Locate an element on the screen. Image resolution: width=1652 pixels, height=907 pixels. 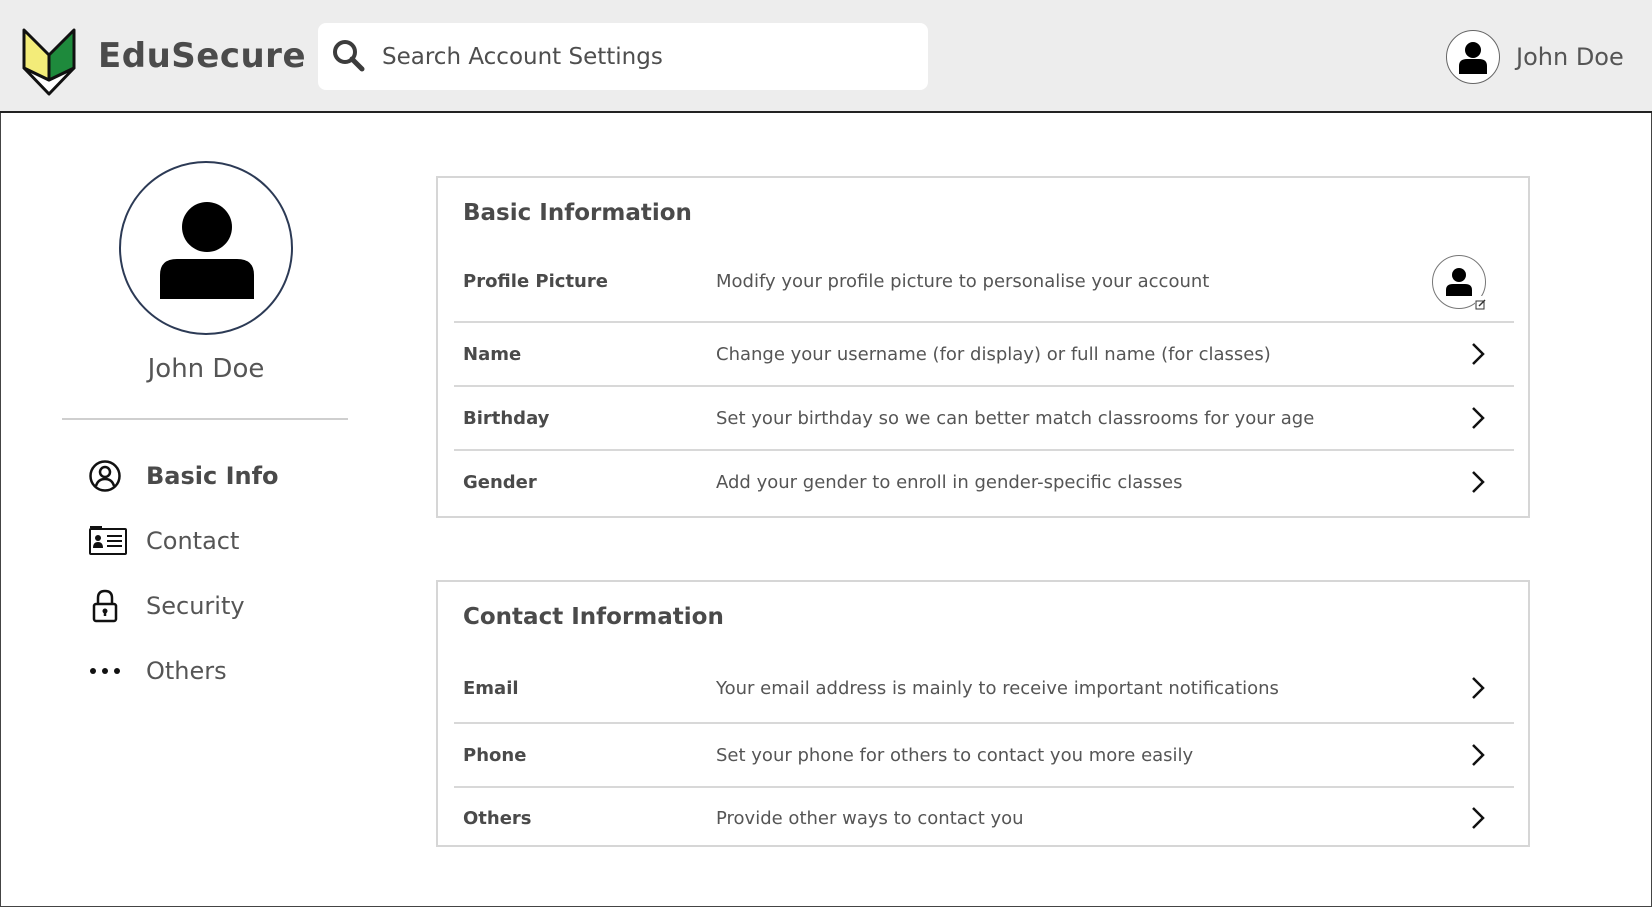
edit-icon is located at coordinates (1481, 303).